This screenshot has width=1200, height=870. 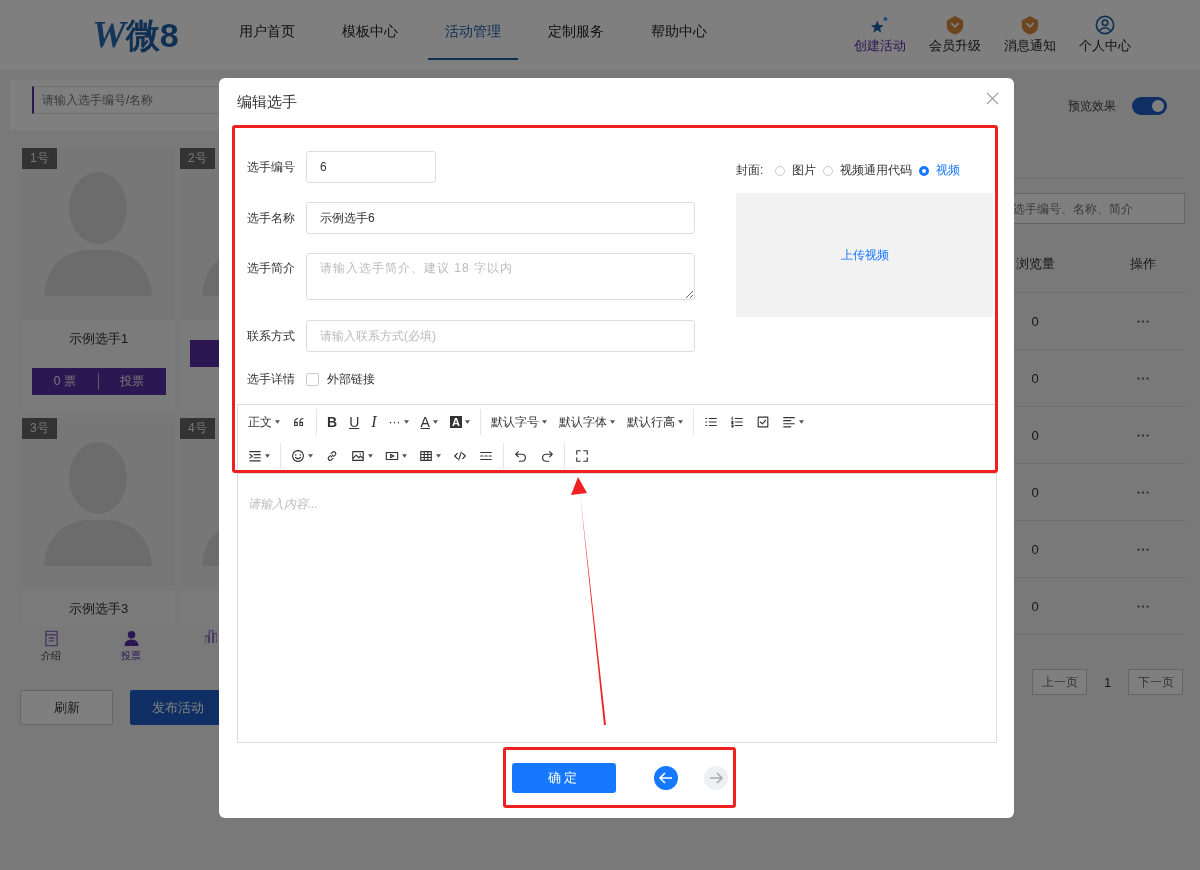 I want to click on code-icon, so click(x=460, y=456).